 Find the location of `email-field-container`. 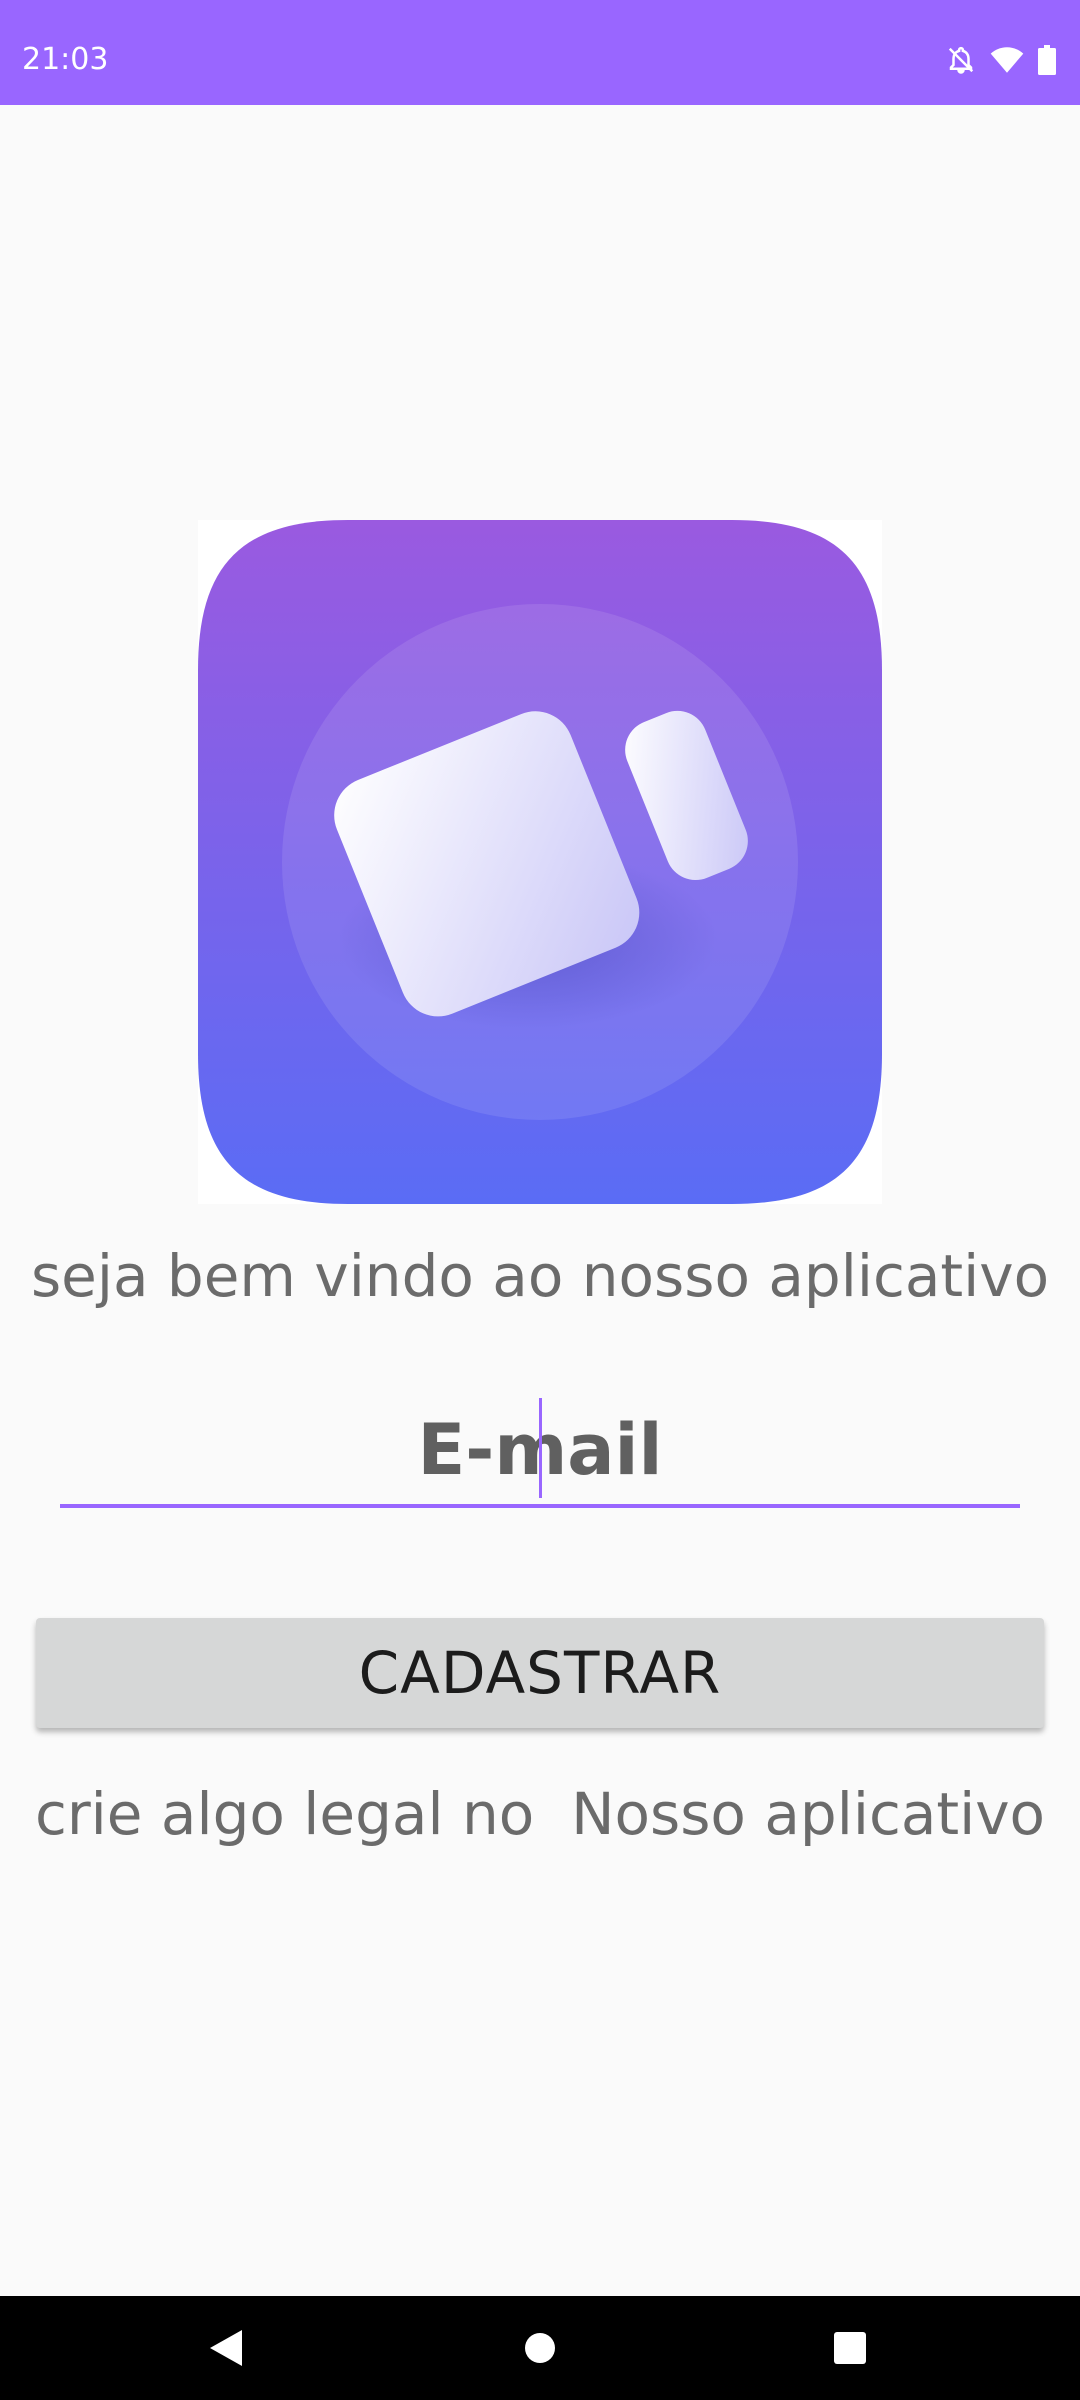

email-field-container is located at coordinates (540, 1453).